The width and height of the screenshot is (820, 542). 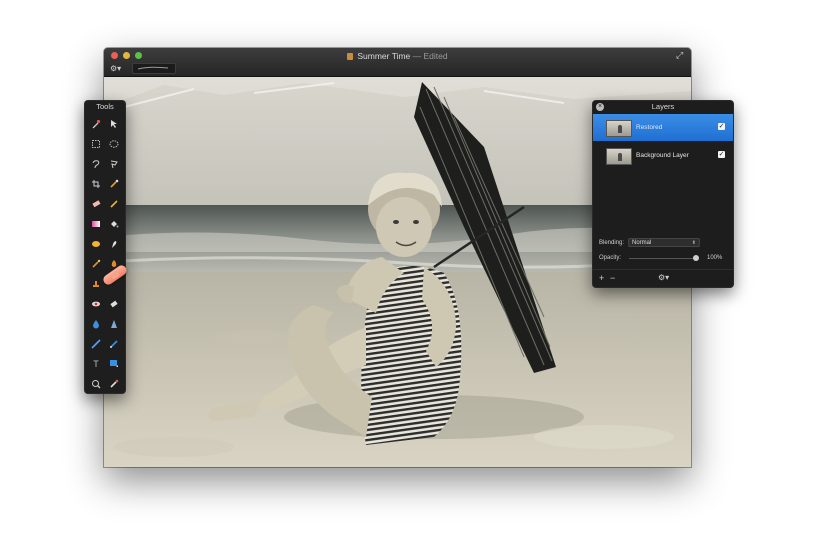 I want to click on move-arrow-icon, so click(x=114, y=124).